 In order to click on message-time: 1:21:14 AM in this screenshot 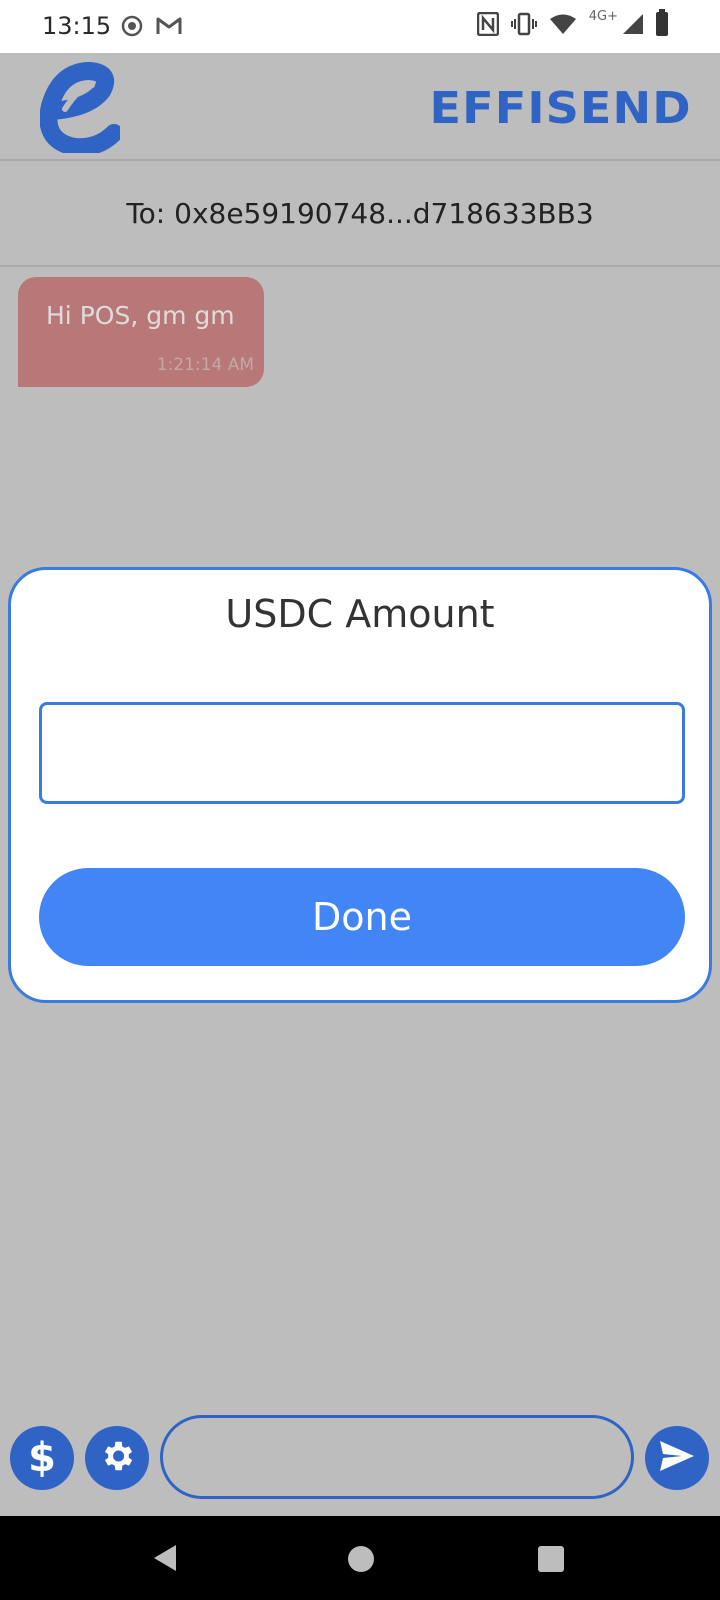, I will do `click(205, 365)`.